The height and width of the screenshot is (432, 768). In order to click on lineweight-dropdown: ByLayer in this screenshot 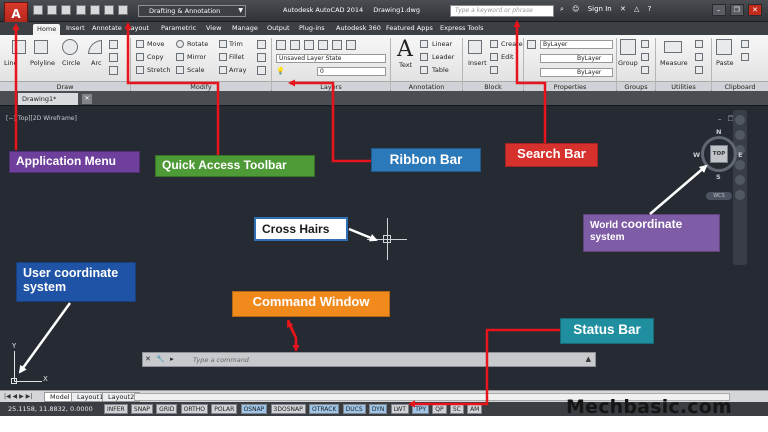, I will do `click(576, 58)`.